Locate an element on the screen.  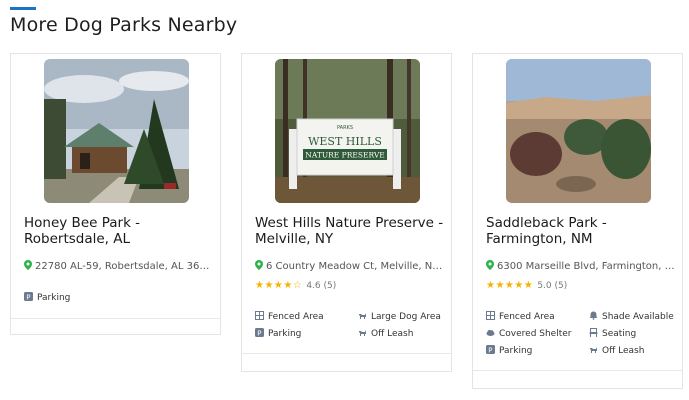
park-name-line: Saddleback Park - is located at coordinates (546, 223).